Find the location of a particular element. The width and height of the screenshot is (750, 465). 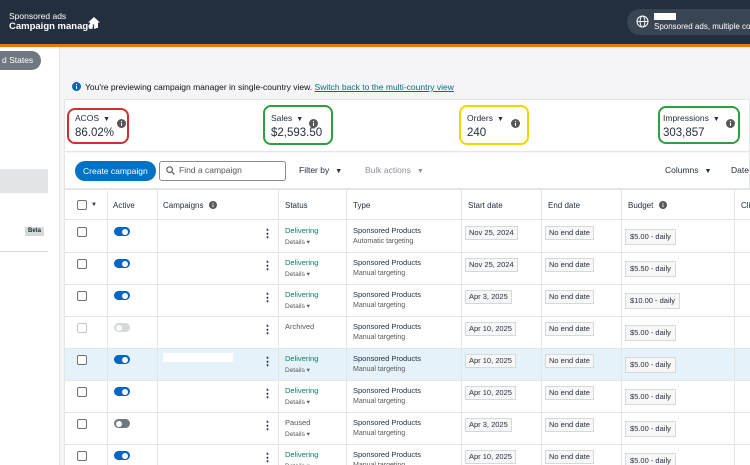

header-clicks: Cli is located at coordinates (745, 205).